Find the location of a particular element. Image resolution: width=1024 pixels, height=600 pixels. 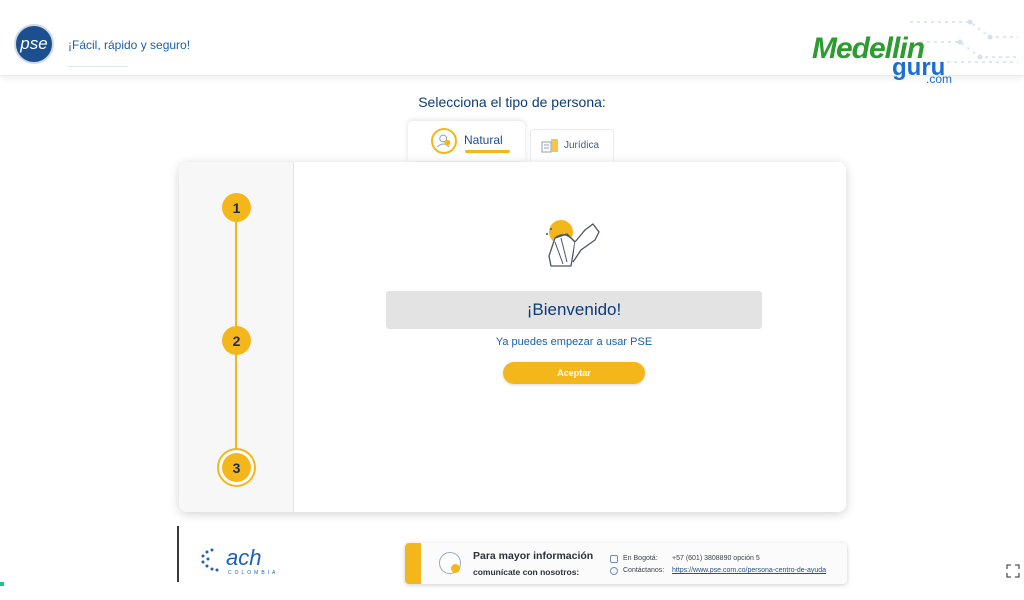

person-type-title: Selecciona el tipo de persona: is located at coordinates (512, 102).